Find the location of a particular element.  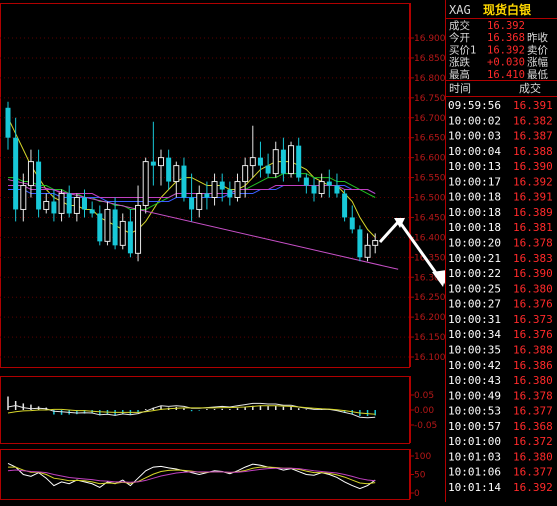

tick-time: 10:01:03 is located at coordinates (474, 456).